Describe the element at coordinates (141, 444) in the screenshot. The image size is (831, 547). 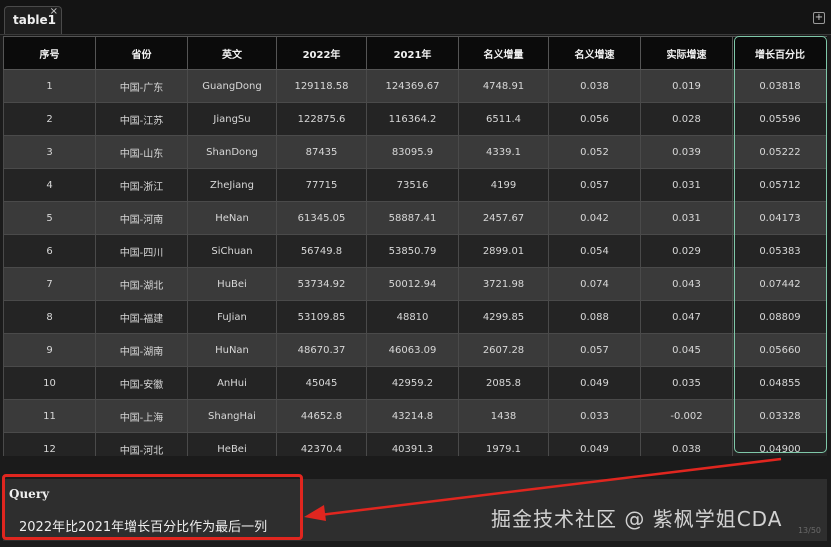
I see `table-cell: 中国-河北` at that location.